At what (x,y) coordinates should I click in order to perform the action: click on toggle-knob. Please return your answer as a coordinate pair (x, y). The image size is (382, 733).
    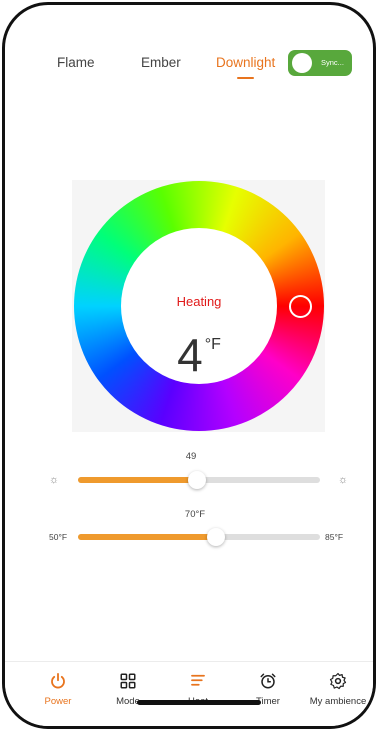
    Looking at the image, I should click on (302, 63).